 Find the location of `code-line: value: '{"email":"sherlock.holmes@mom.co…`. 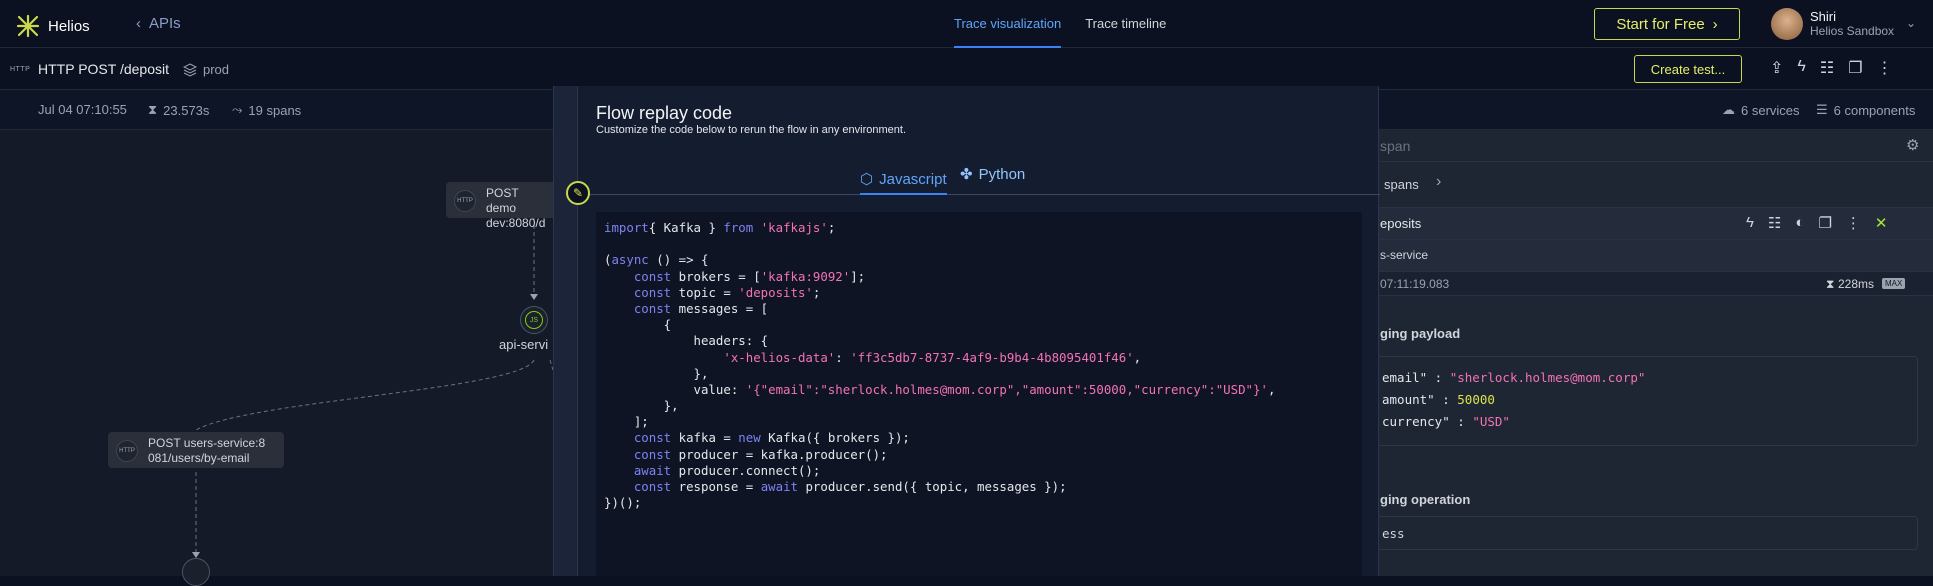

code-line: value: '{"email":"sherlock.holmes@mom.co… is located at coordinates (979, 390).